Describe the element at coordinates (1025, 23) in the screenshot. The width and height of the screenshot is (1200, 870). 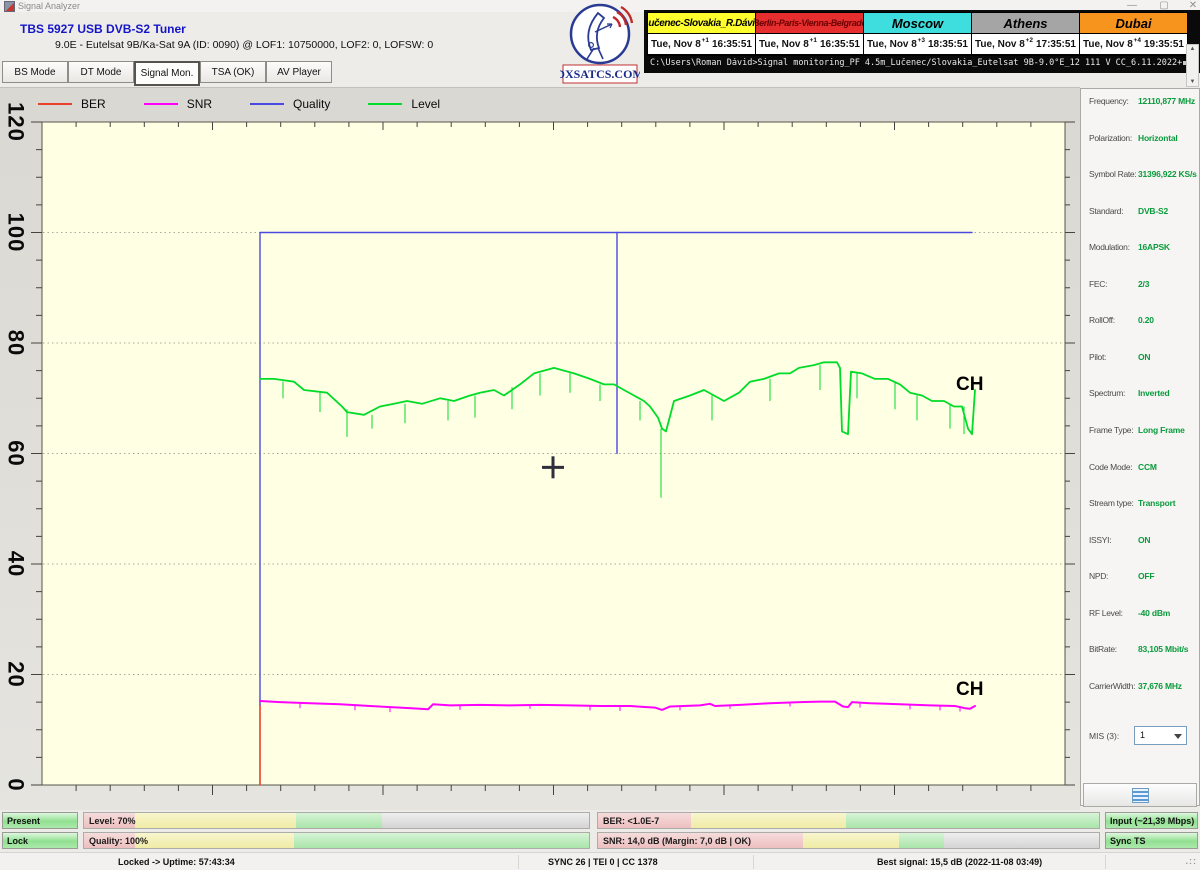
I see `clock-city-label: Athens` at that location.